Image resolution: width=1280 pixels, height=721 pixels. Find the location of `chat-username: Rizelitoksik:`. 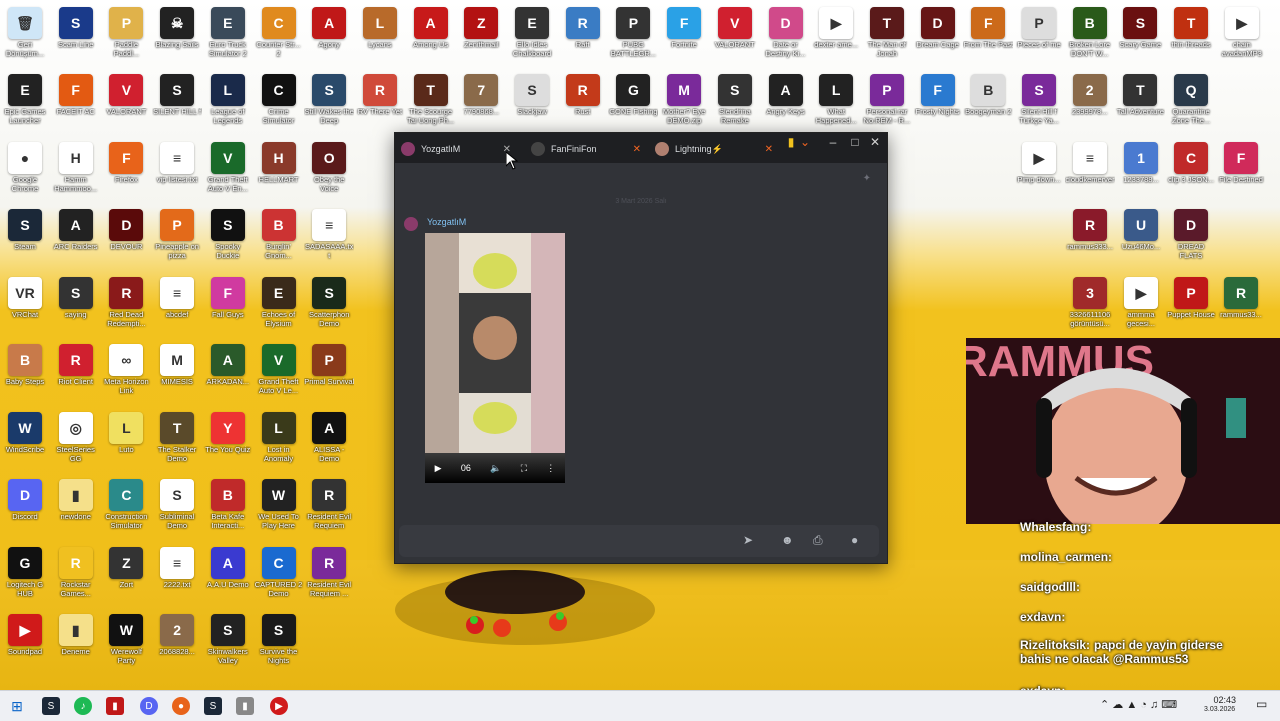

chat-username: Rizelitoksik: is located at coordinates (1055, 645).